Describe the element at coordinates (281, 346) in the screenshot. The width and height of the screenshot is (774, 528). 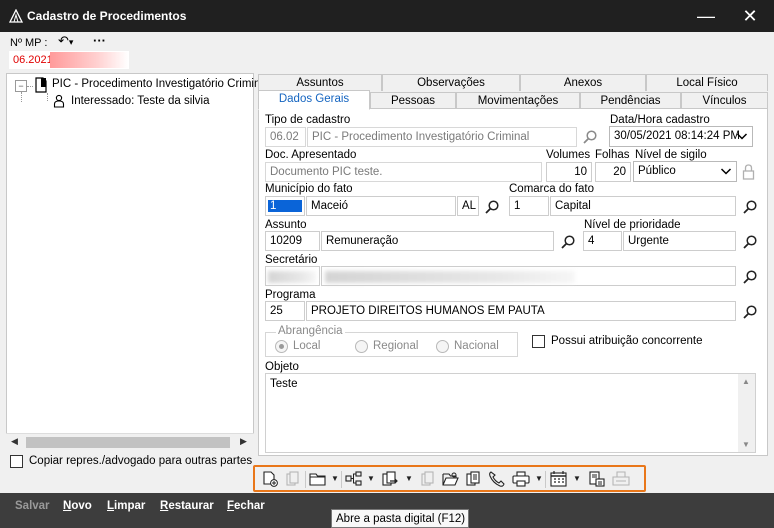
I see `abrangencia-local-radio` at that location.